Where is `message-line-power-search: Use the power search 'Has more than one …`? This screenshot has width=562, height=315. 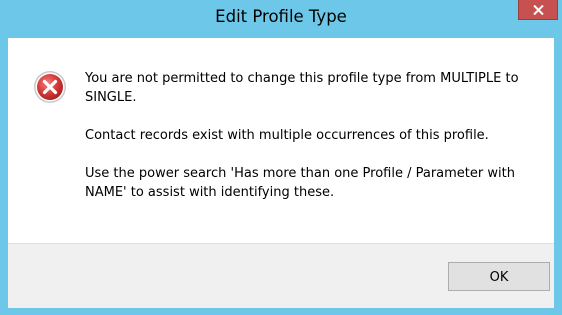 message-line-power-search: Use the power search 'Has more than one … is located at coordinates (300, 183).